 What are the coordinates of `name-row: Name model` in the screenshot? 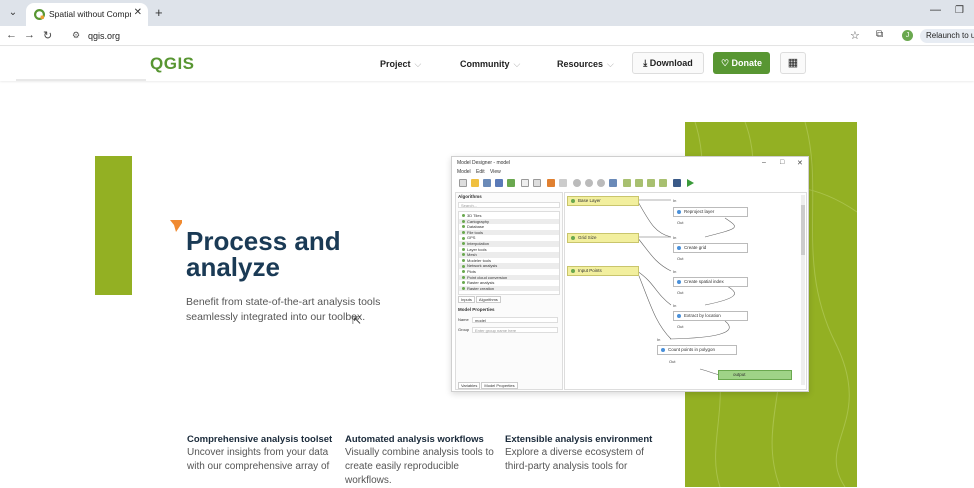 It's located at (509, 320).